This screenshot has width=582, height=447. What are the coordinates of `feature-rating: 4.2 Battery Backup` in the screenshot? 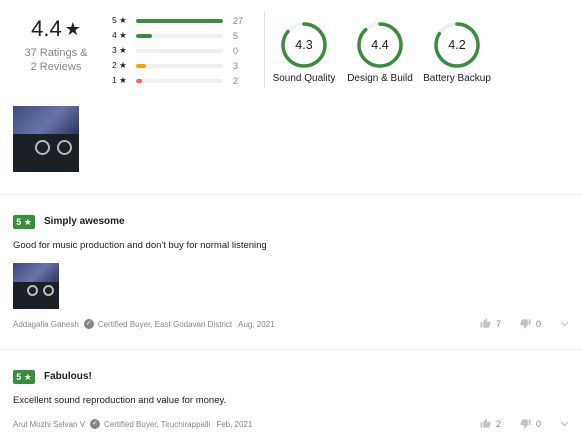 It's located at (457, 52).